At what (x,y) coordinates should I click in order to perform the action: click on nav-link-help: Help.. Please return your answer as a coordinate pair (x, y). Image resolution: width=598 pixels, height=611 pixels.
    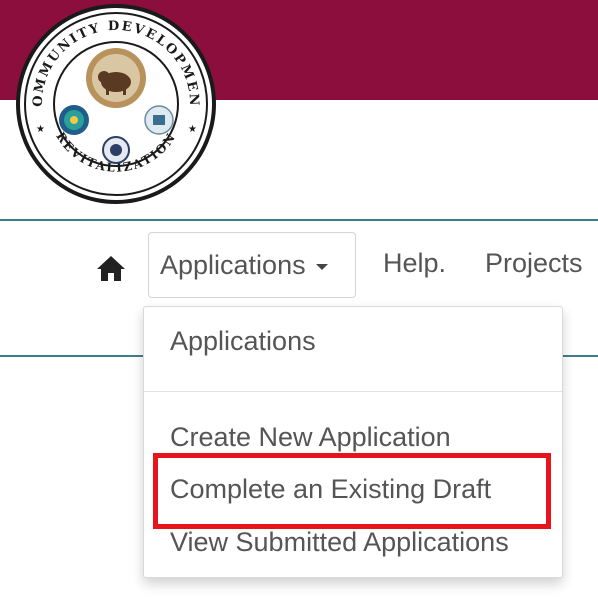
    Looking at the image, I should click on (414, 263).